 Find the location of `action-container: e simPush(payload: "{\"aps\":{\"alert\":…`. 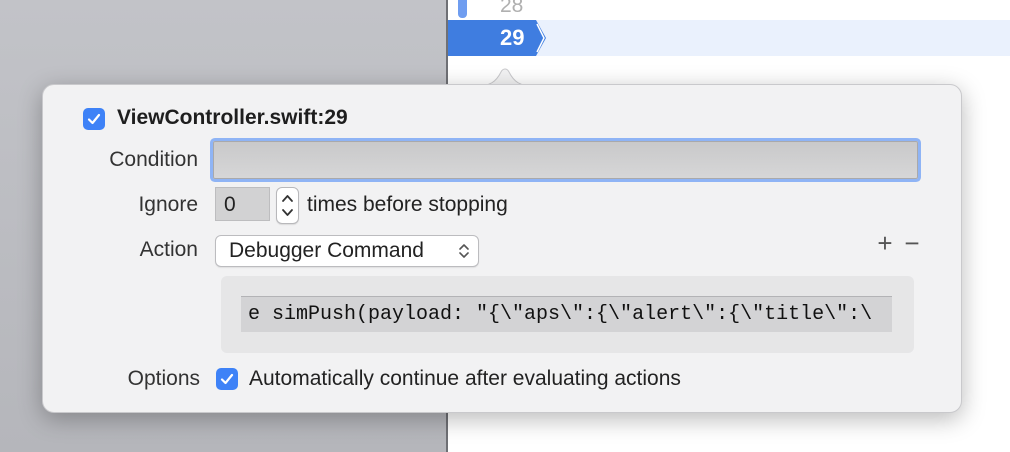

action-container: e simPush(payload: "{\"aps\":{\"alert\":… is located at coordinates (567, 314).